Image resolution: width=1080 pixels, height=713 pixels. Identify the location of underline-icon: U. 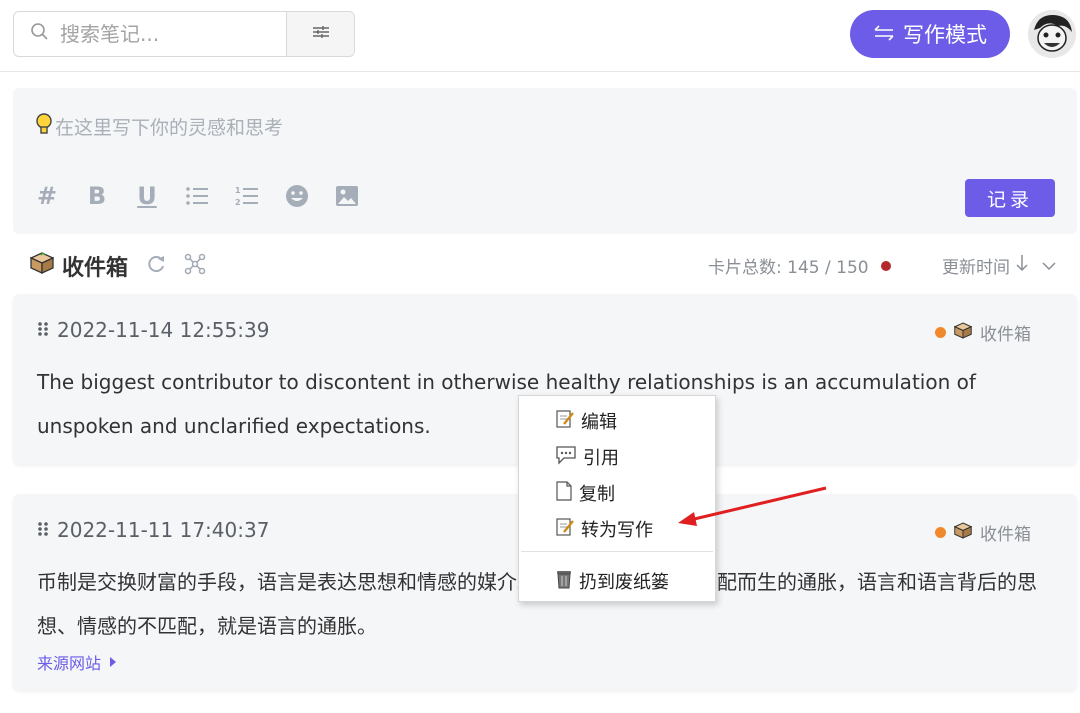
(147, 196).